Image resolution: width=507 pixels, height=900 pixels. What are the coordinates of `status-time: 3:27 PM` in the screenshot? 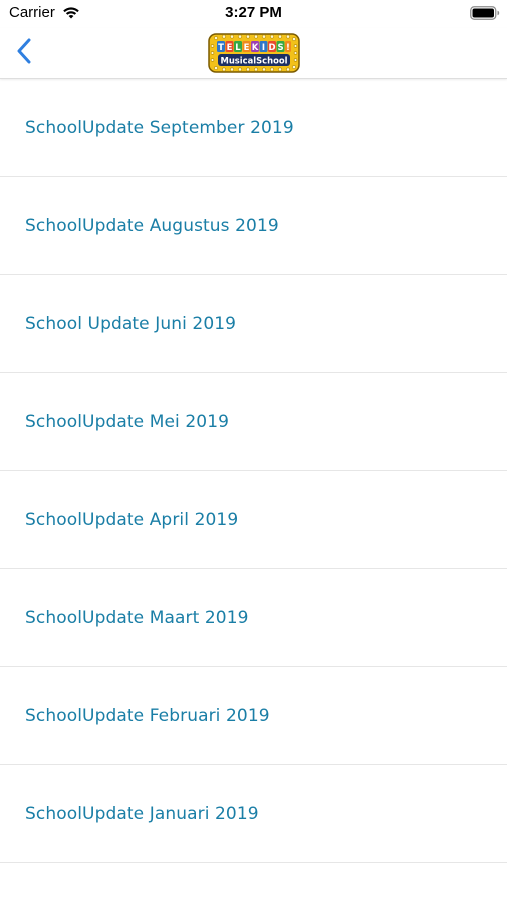 It's located at (253, 12).